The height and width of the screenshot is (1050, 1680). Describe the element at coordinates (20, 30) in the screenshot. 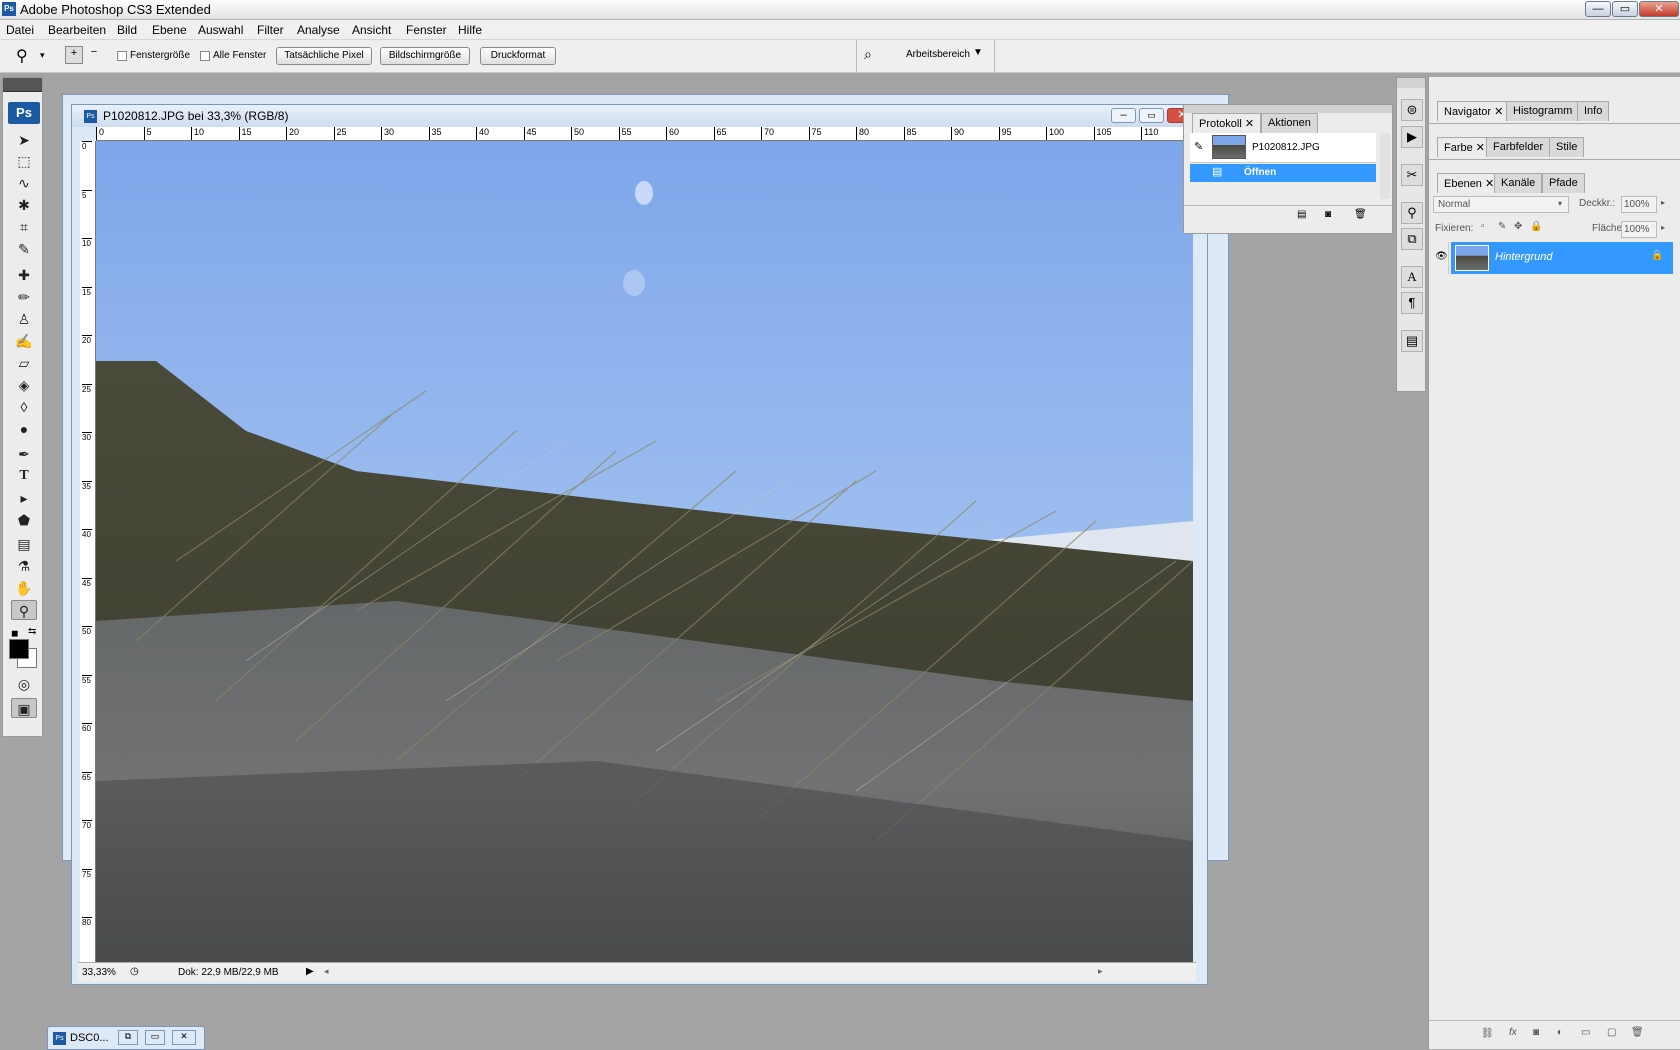

I see `menu-datei: Datei` at that location.